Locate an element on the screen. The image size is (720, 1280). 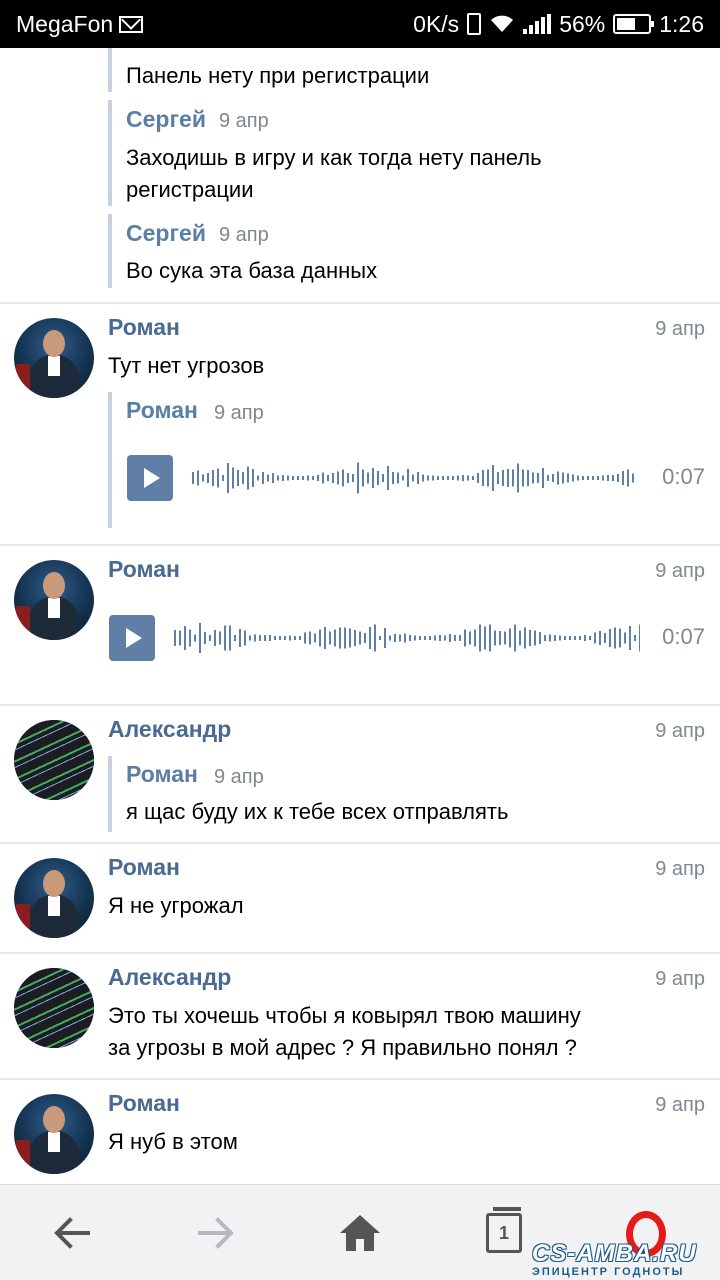
battery-icon is located at coordinates (634, 24).